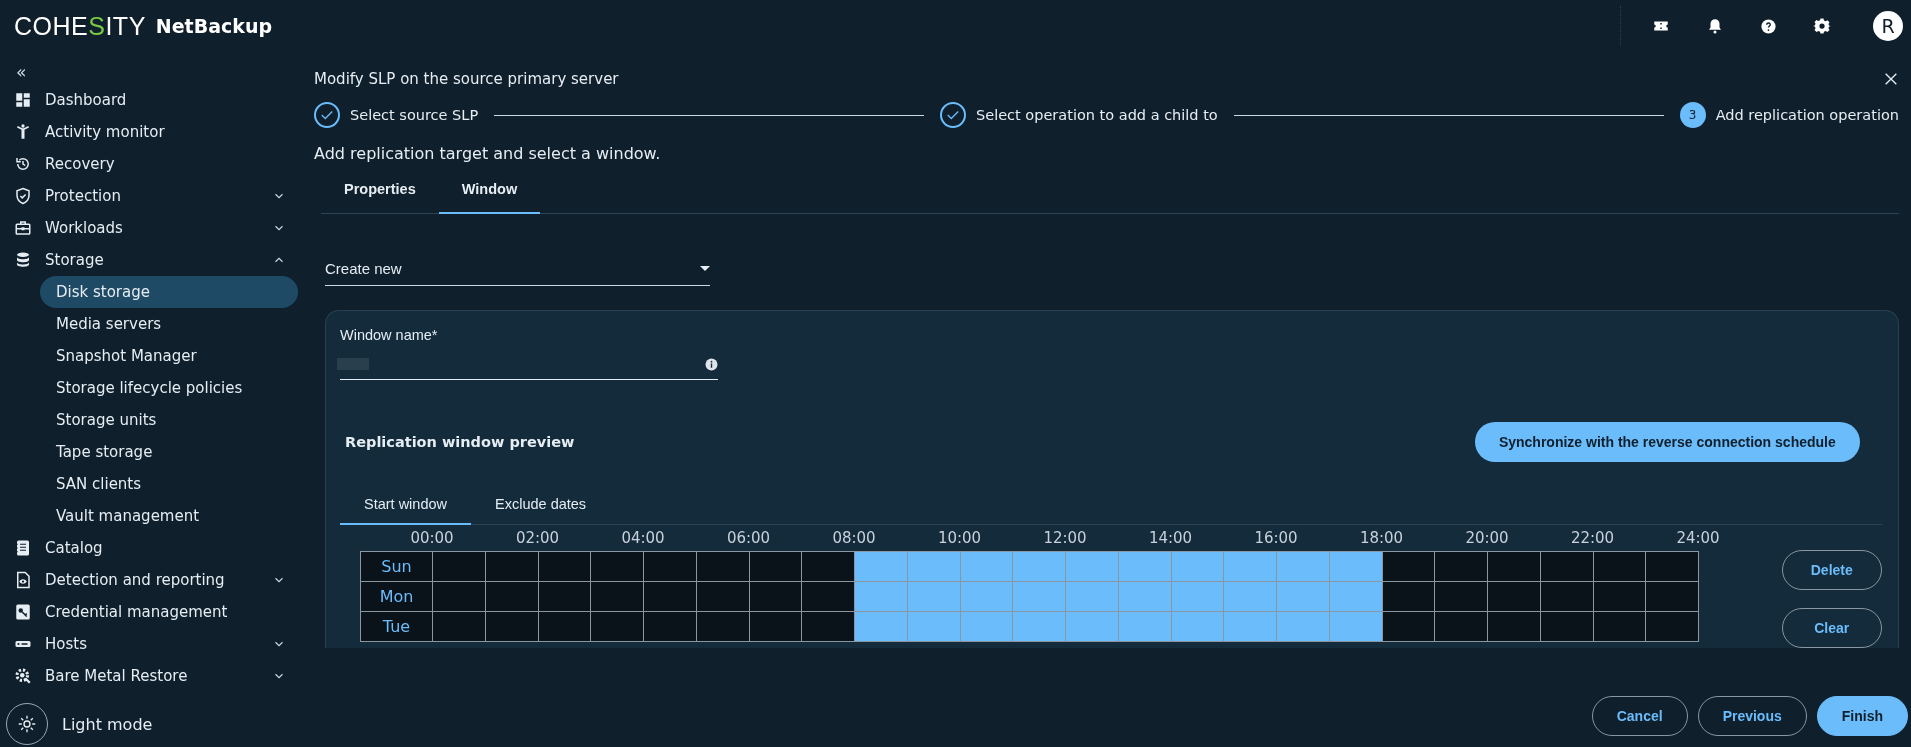 The height and width of the screenshot is (747, 1911). I want to click on synchronize-button: Synchronize with the reverse connection schedule, so click(1667, 442).